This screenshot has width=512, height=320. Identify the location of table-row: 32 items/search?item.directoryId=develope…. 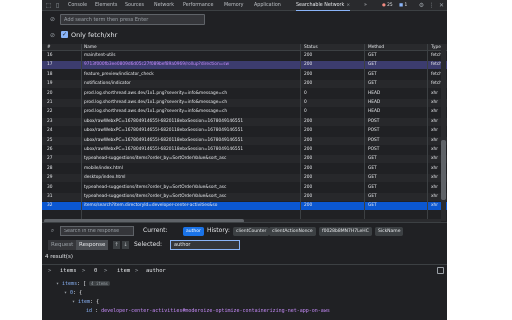
(244, 206).